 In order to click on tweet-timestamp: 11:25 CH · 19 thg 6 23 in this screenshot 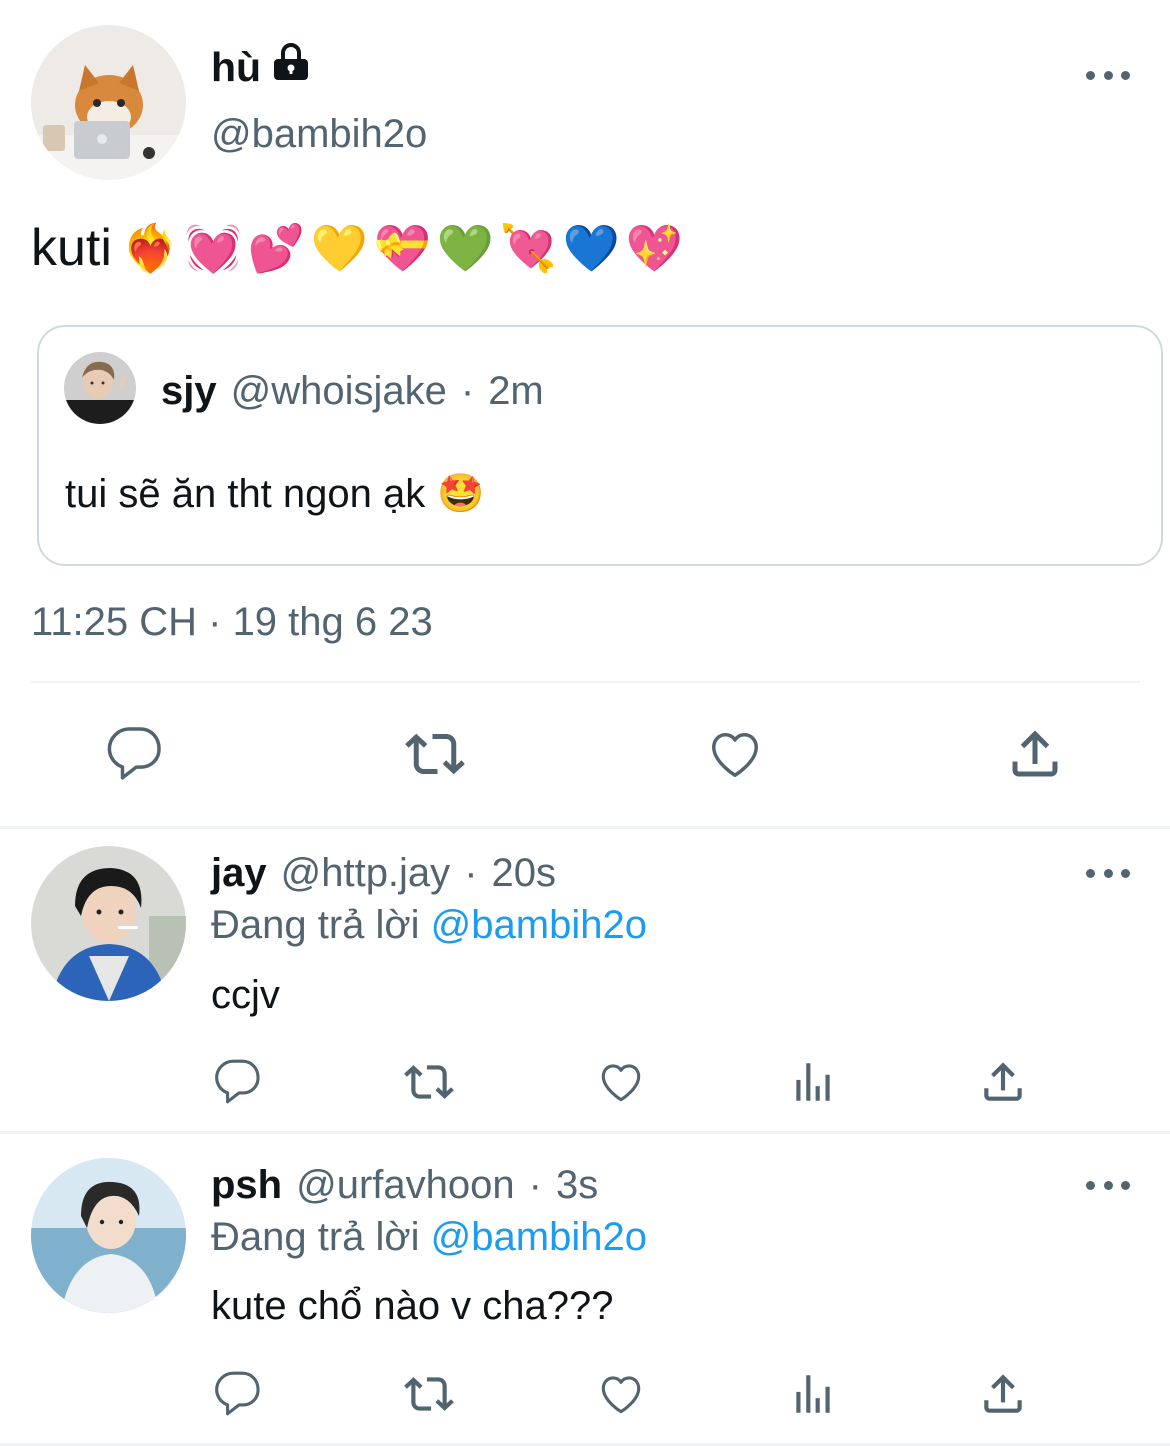, I will do `click(232, 622)`.